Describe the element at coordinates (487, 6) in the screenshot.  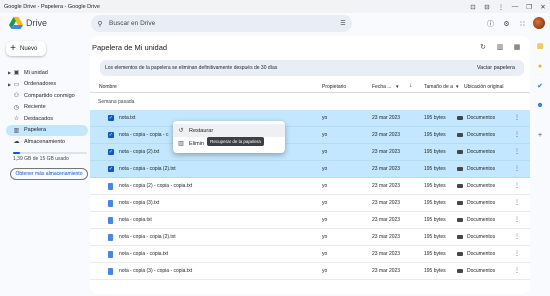
I see `install-app-icon: ⊟` at that location.